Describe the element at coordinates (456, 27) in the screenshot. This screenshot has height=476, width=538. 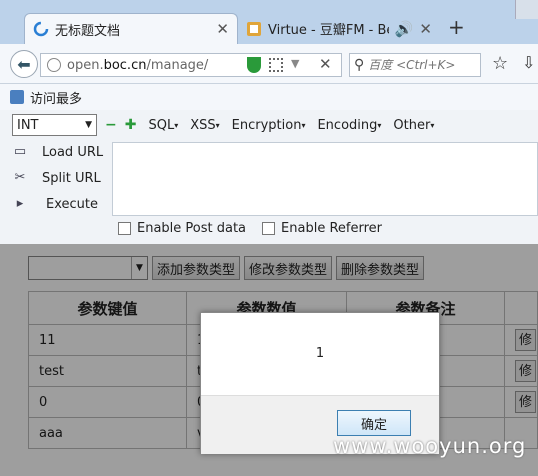
I see `new-tab-button: +` at that location.